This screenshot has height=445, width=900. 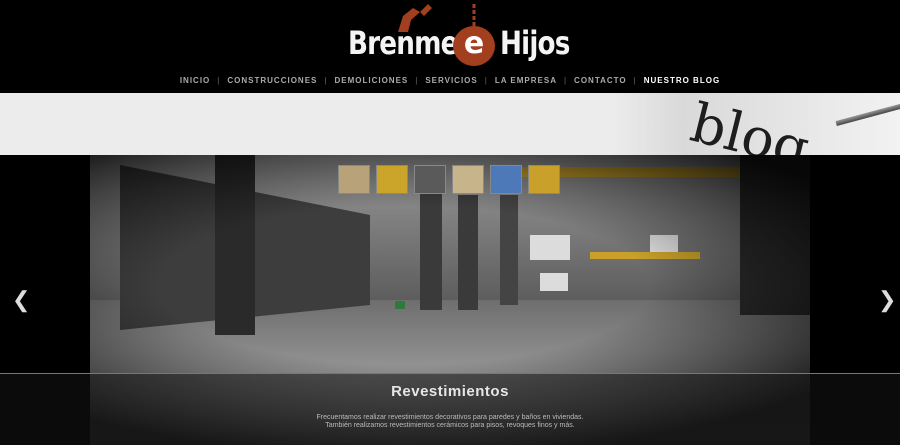 What do you see at coordinates (272, 80) in the screenshot?
I see `nav-item-construcciones: CONSTRUCCIONES` at bounding box center [272, 80].